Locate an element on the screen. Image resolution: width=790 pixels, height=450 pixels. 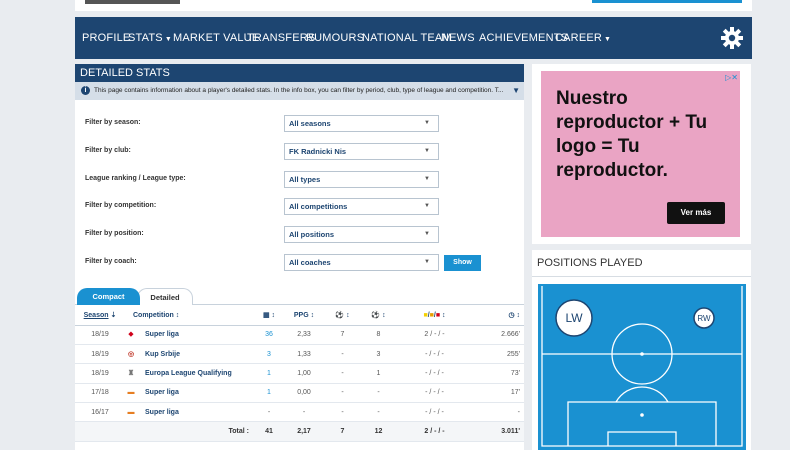
ball-icon: ⚽ is located at coordinates (340, 316).